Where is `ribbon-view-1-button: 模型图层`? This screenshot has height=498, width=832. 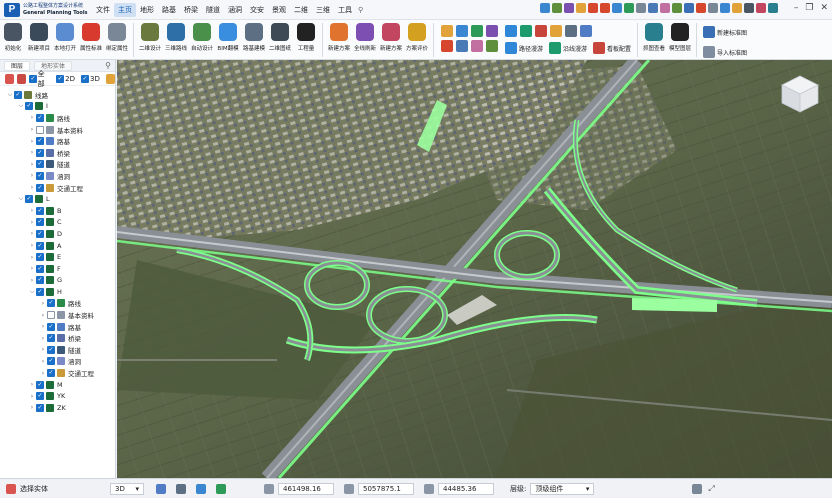
ribbon-view-1-button: 模型图层 is located at coordinates (680, 37).